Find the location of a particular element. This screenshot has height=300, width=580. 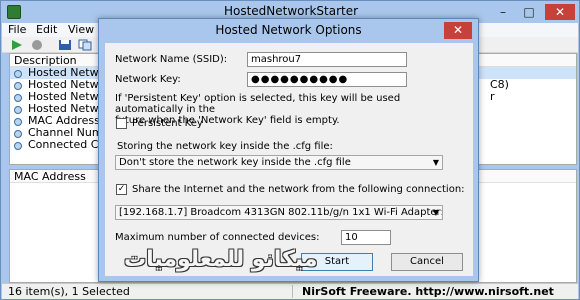

persistent-key-label: Persistent Key is located at coordinates (167, 123).